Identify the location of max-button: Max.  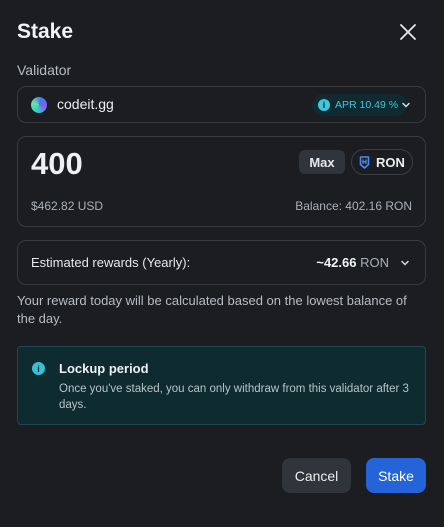
(322, 162).